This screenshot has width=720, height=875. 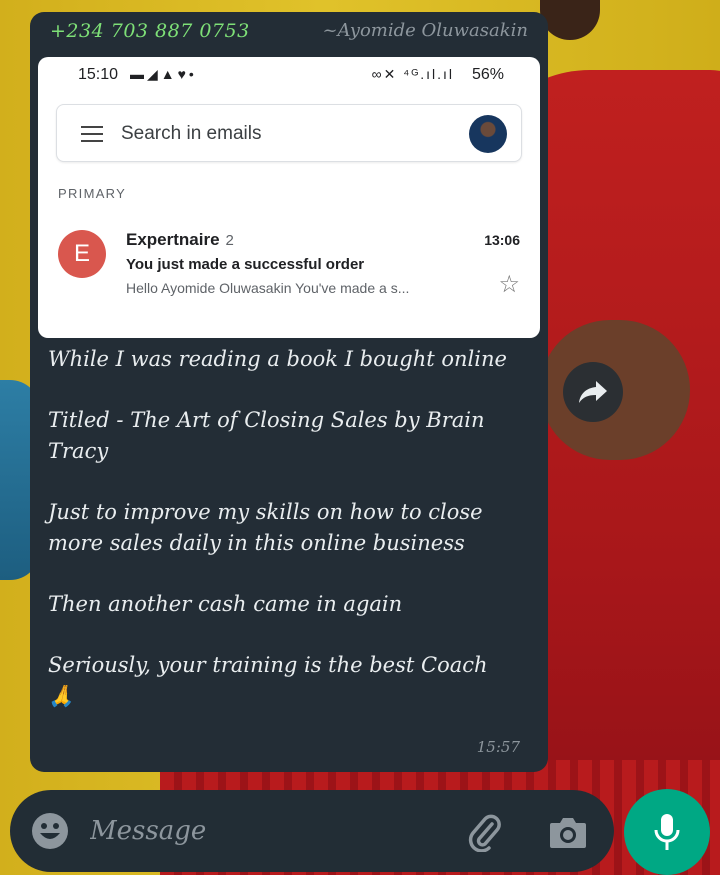 I want to click on message-time: 15:57, so click(x=498, y=747).